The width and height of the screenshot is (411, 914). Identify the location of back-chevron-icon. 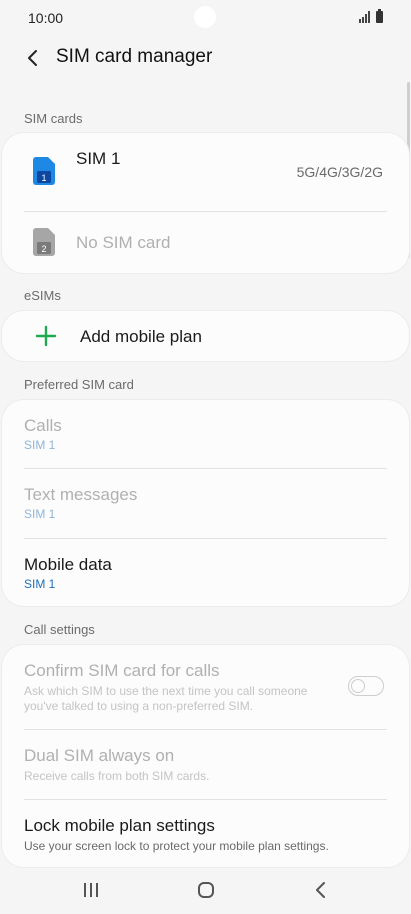
(320, 890).